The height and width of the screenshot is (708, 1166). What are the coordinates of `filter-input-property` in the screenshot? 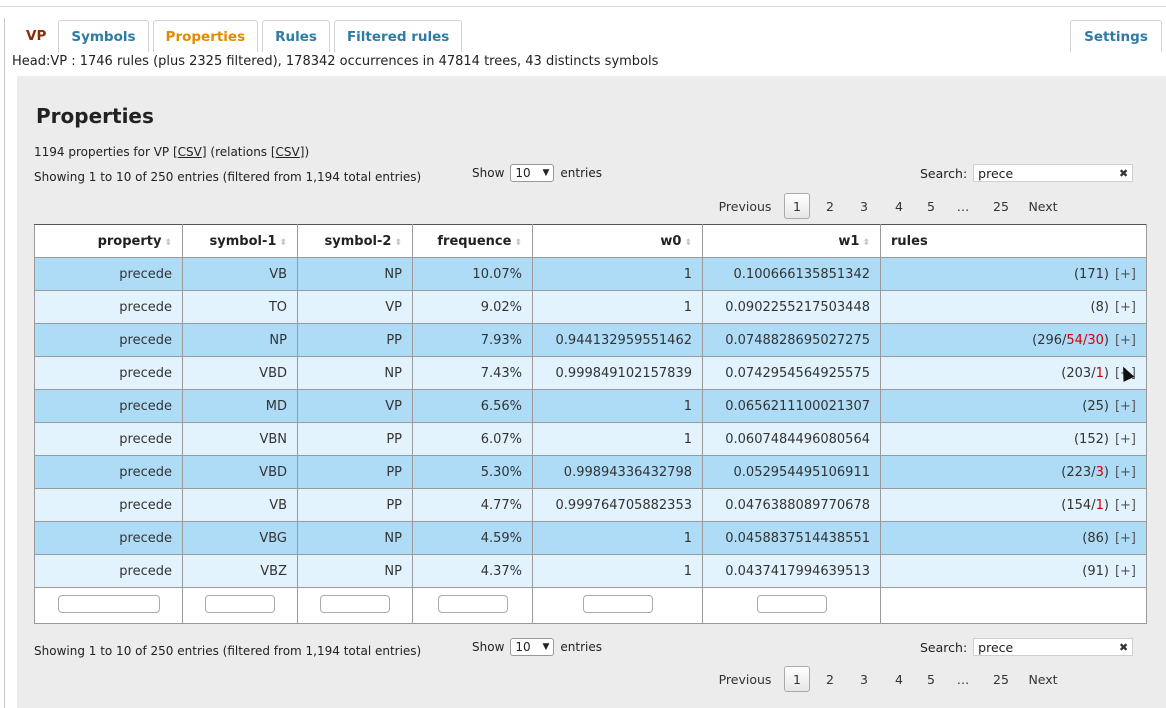 It's located at (108, 603).